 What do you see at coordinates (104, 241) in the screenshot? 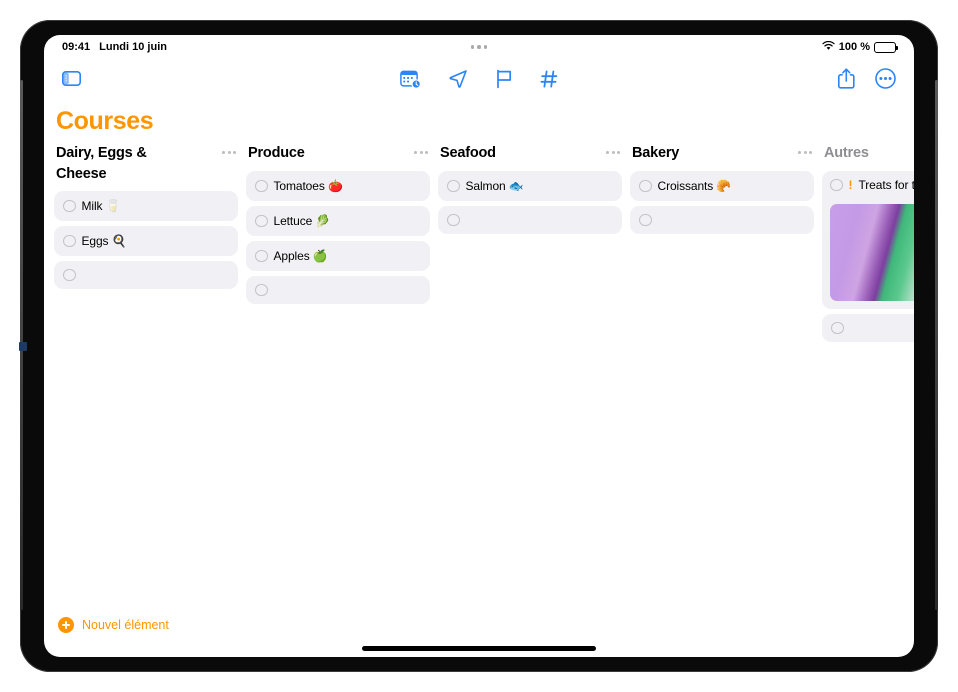
I see `reminder-item-text: Eggs 🍳` at bounding box center [104, 241].